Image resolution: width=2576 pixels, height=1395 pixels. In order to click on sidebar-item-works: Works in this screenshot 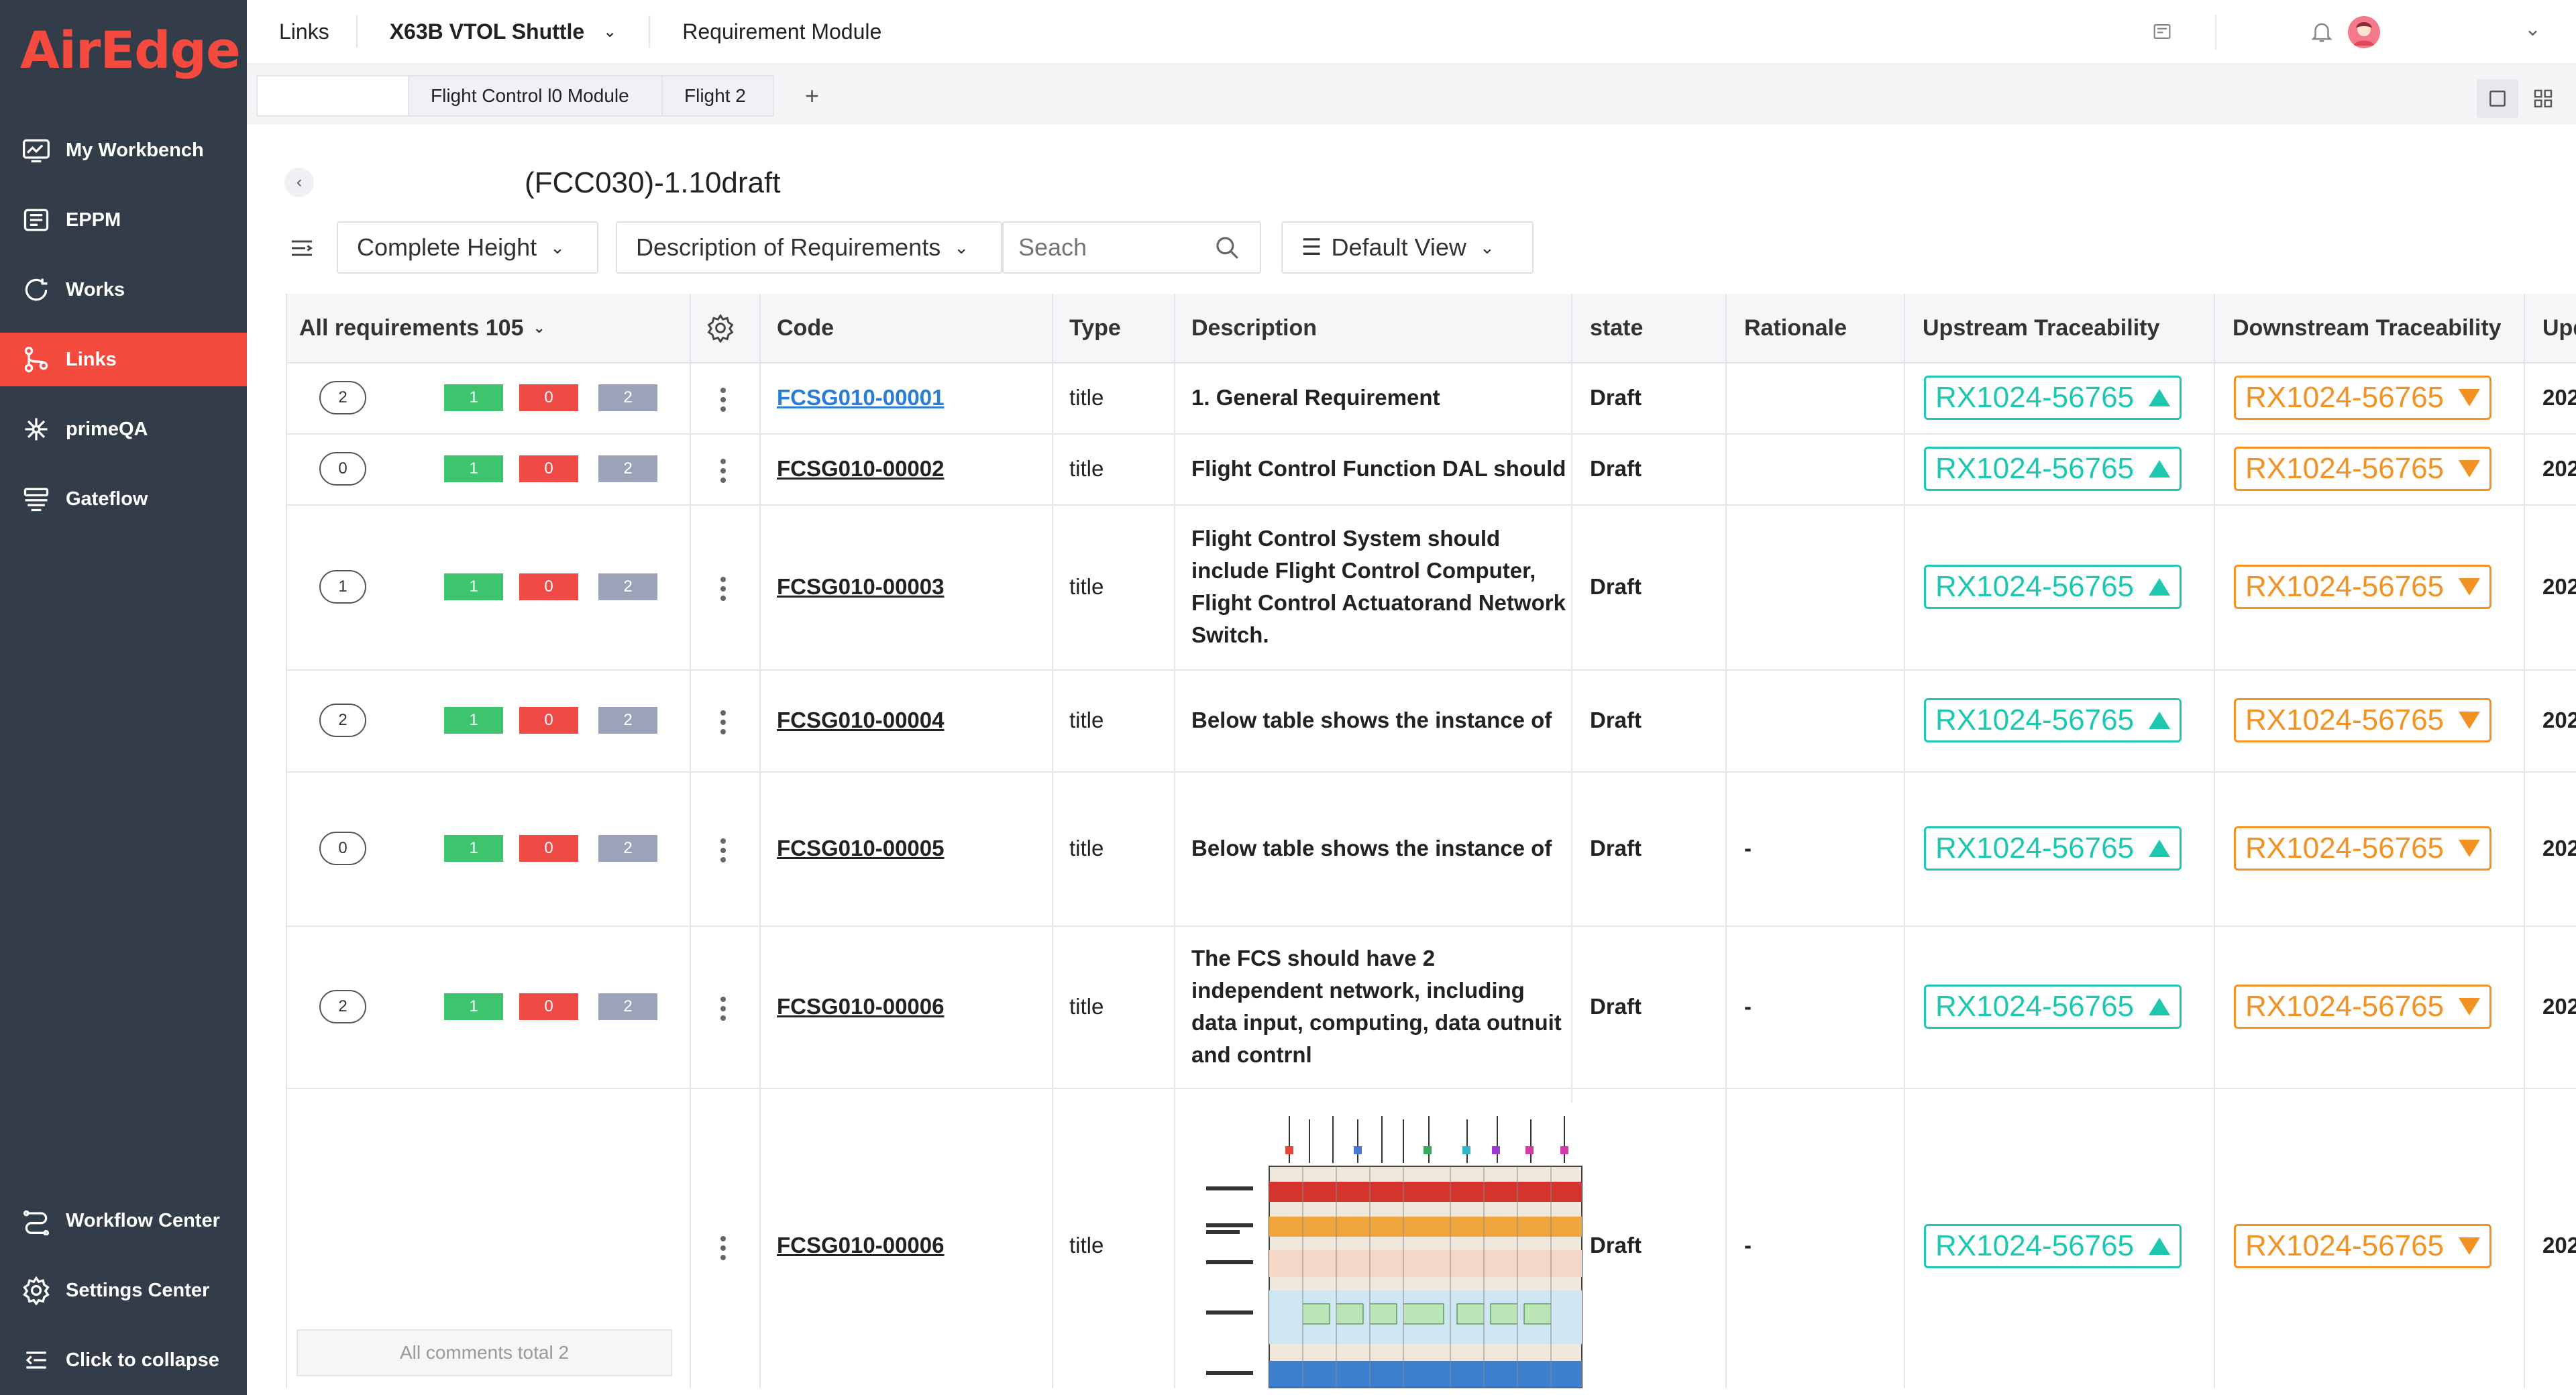, I will do `click(123, 290)`.